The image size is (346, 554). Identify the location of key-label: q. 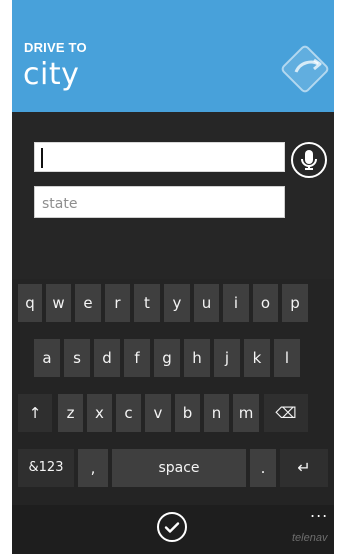
(30, 303).